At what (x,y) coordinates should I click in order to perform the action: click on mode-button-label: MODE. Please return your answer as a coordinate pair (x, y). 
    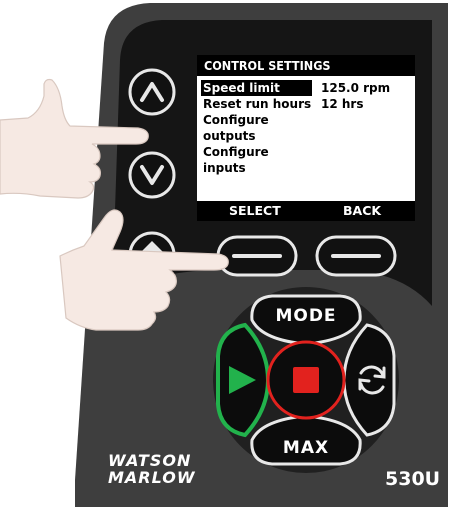
    Looking at the image, I should click on (306, 316).